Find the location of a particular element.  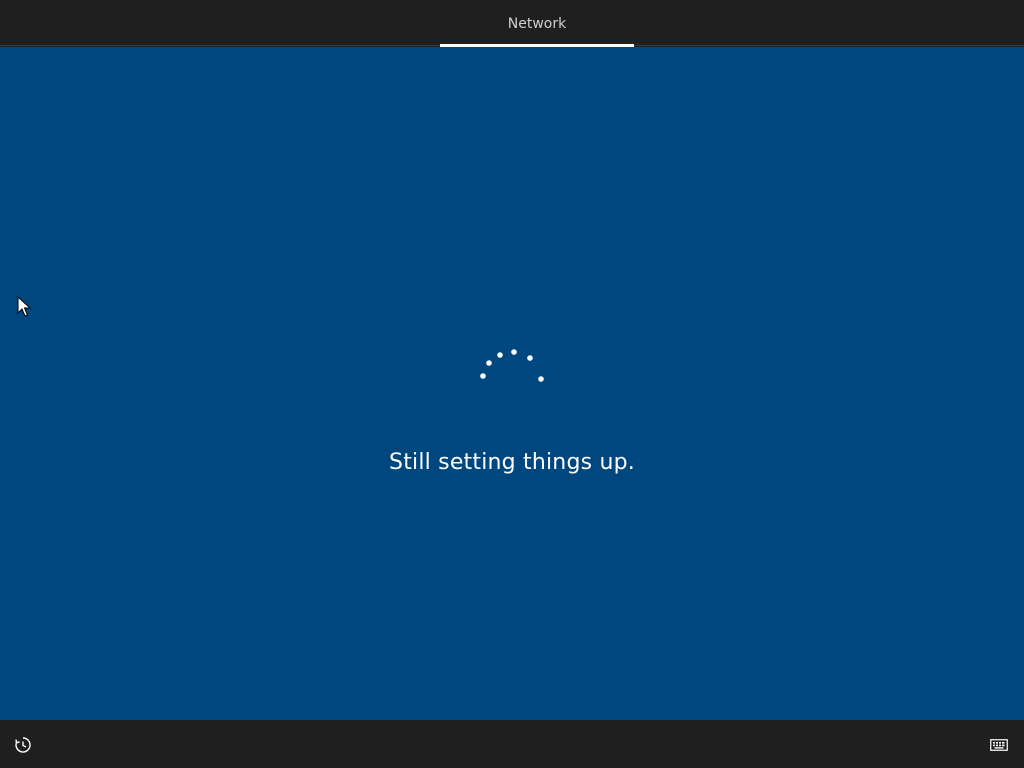

top-bar: Network is located at coordinates (512, 23).